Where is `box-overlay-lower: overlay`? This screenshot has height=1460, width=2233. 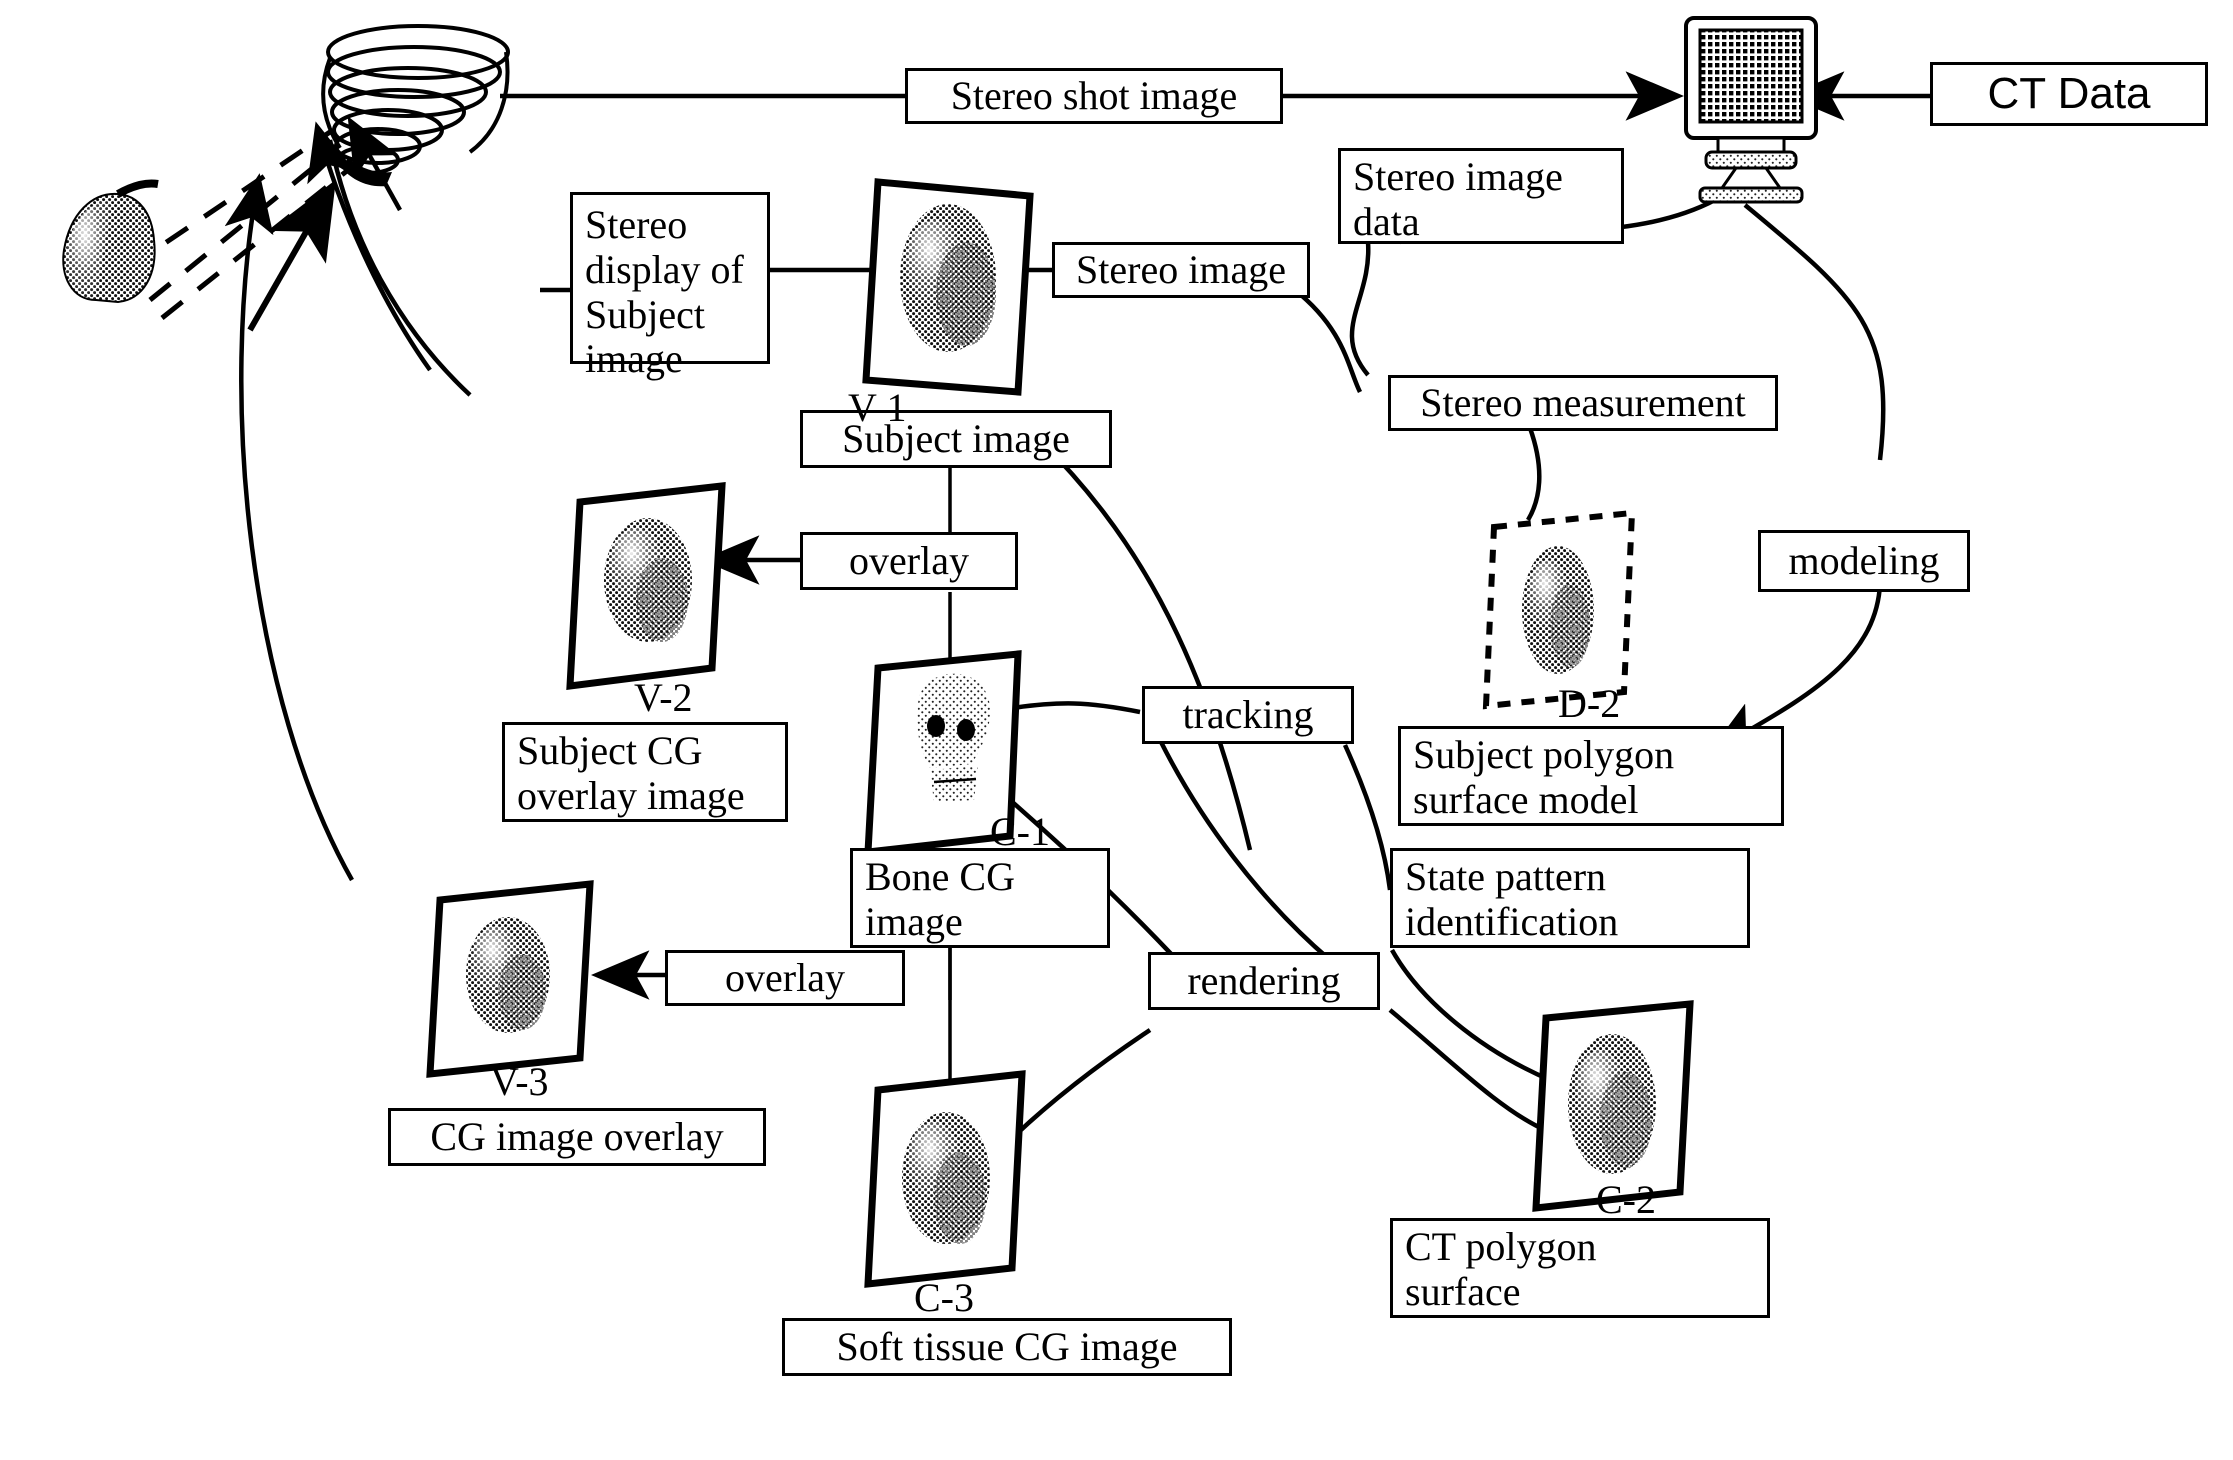
box-overlay-lower: overlay is located at coordinates (785, 978).